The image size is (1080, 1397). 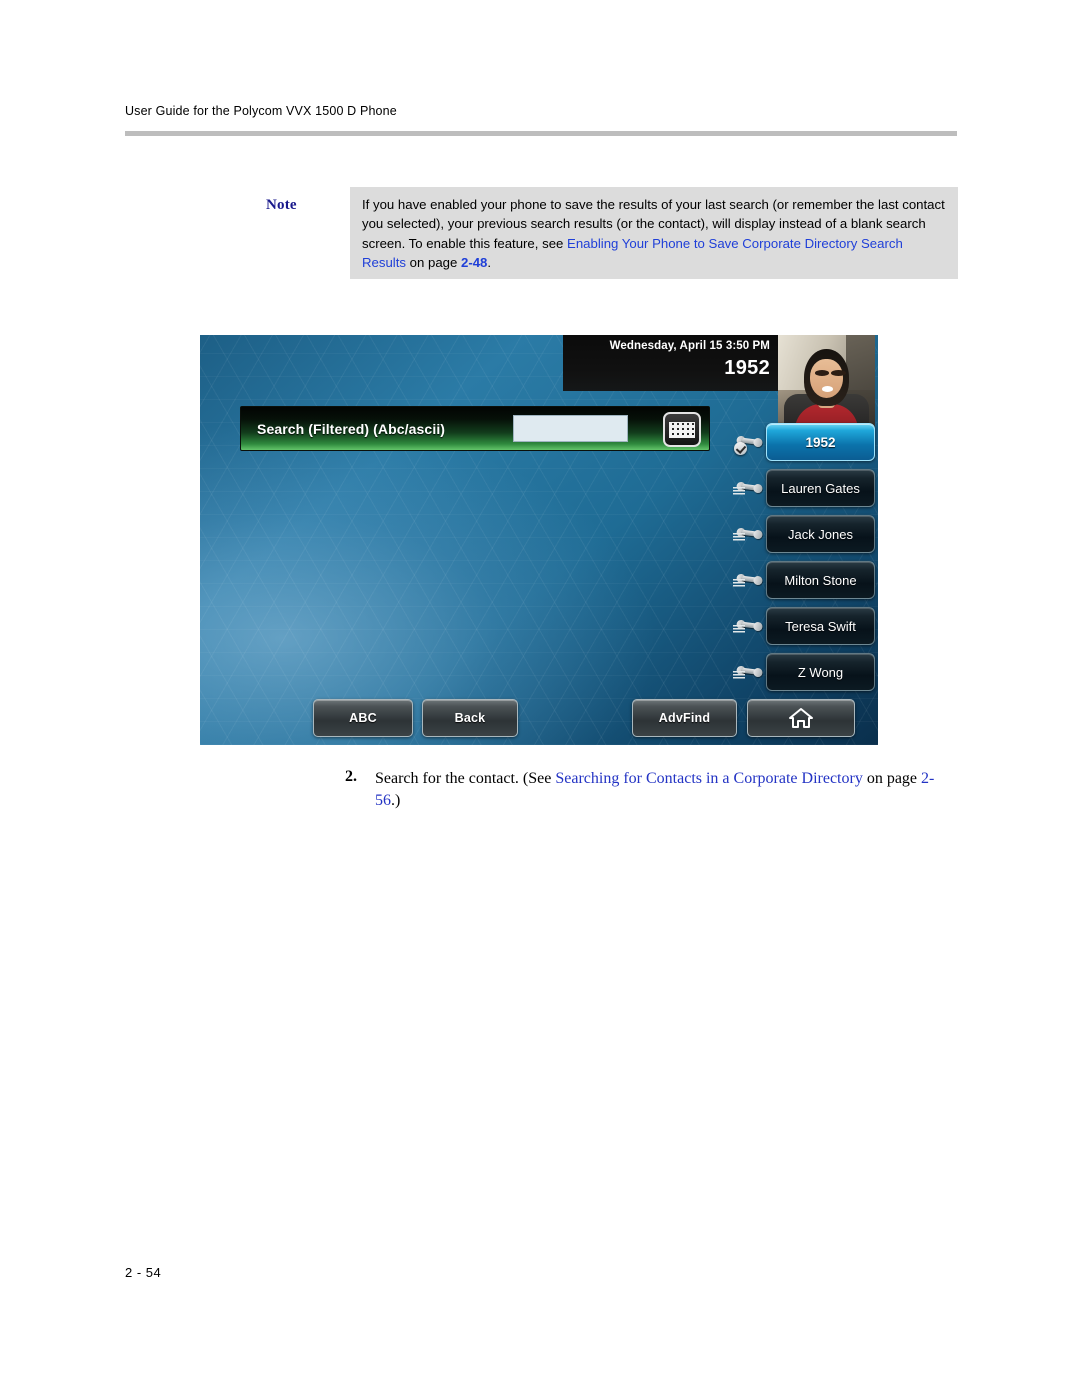 I want to click on line-key-label: Jack Jones, so click(x=820, y=534).